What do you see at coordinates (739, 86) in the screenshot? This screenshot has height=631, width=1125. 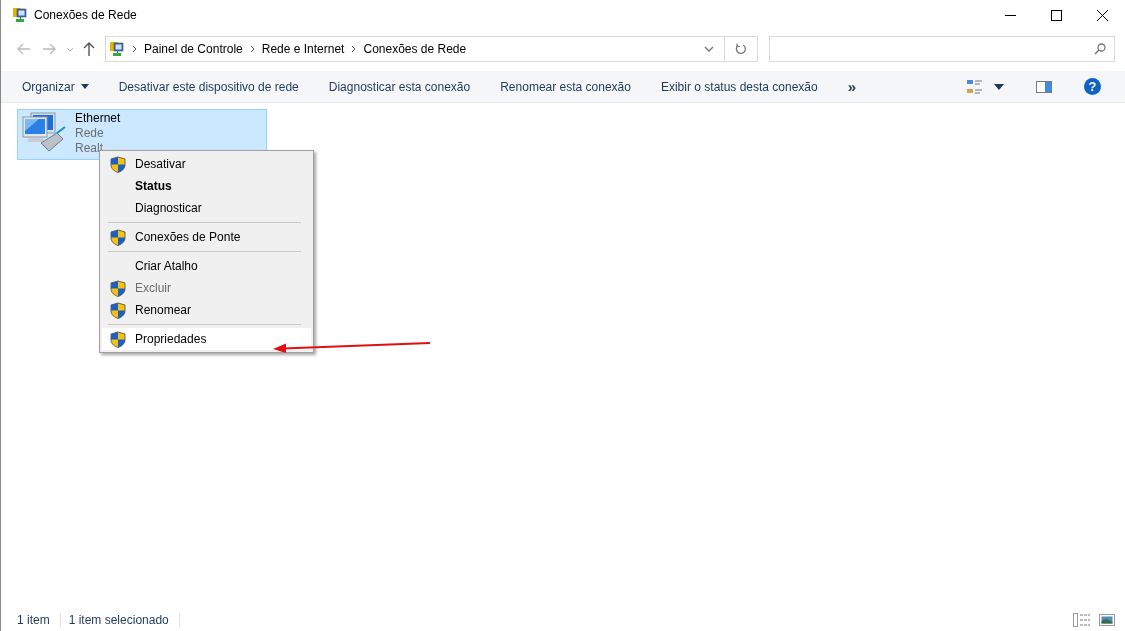 I see `command-button: Exibir o status desta conexão` at bounding box center [739, 86].